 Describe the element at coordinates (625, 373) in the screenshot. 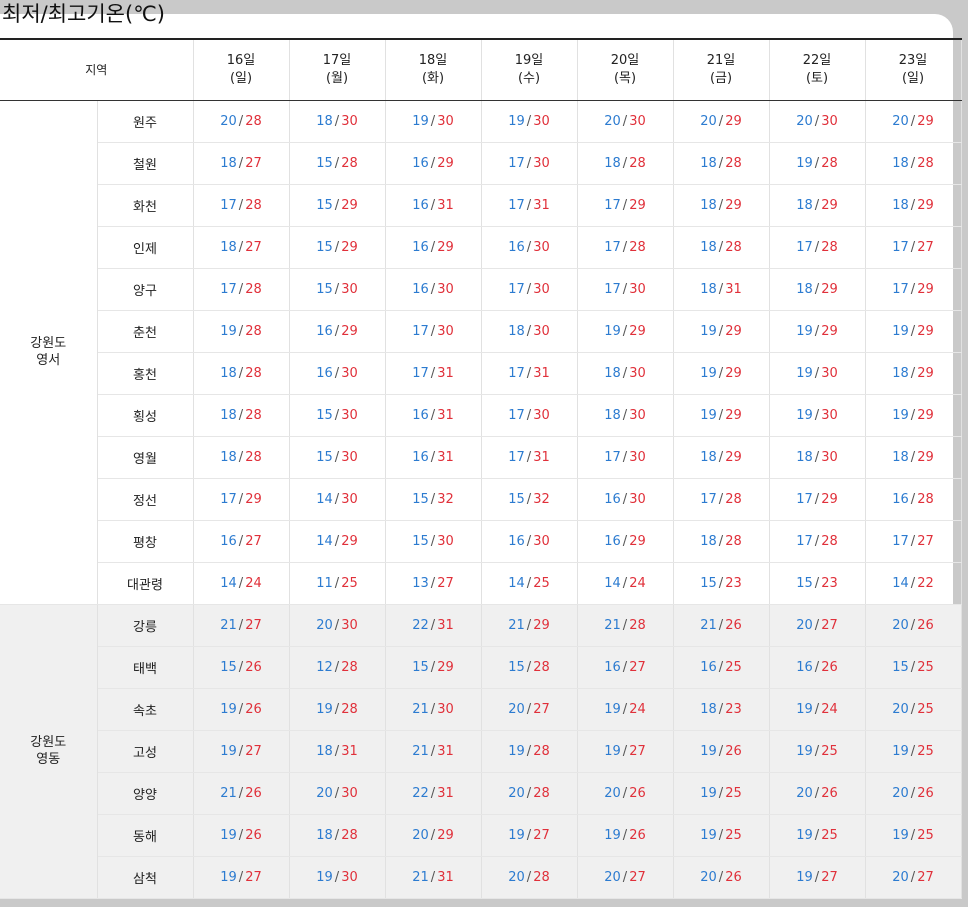

I see `temperature-cell: 18/30` at that location.